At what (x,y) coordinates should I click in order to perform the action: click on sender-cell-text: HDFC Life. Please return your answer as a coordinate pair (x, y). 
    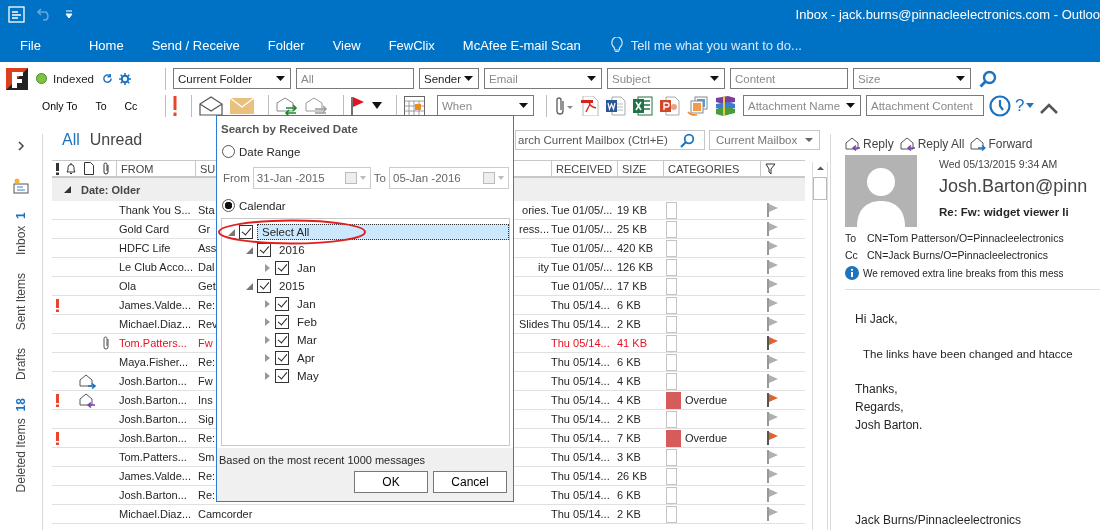
    Looking at the image, I should click on (145, 248).